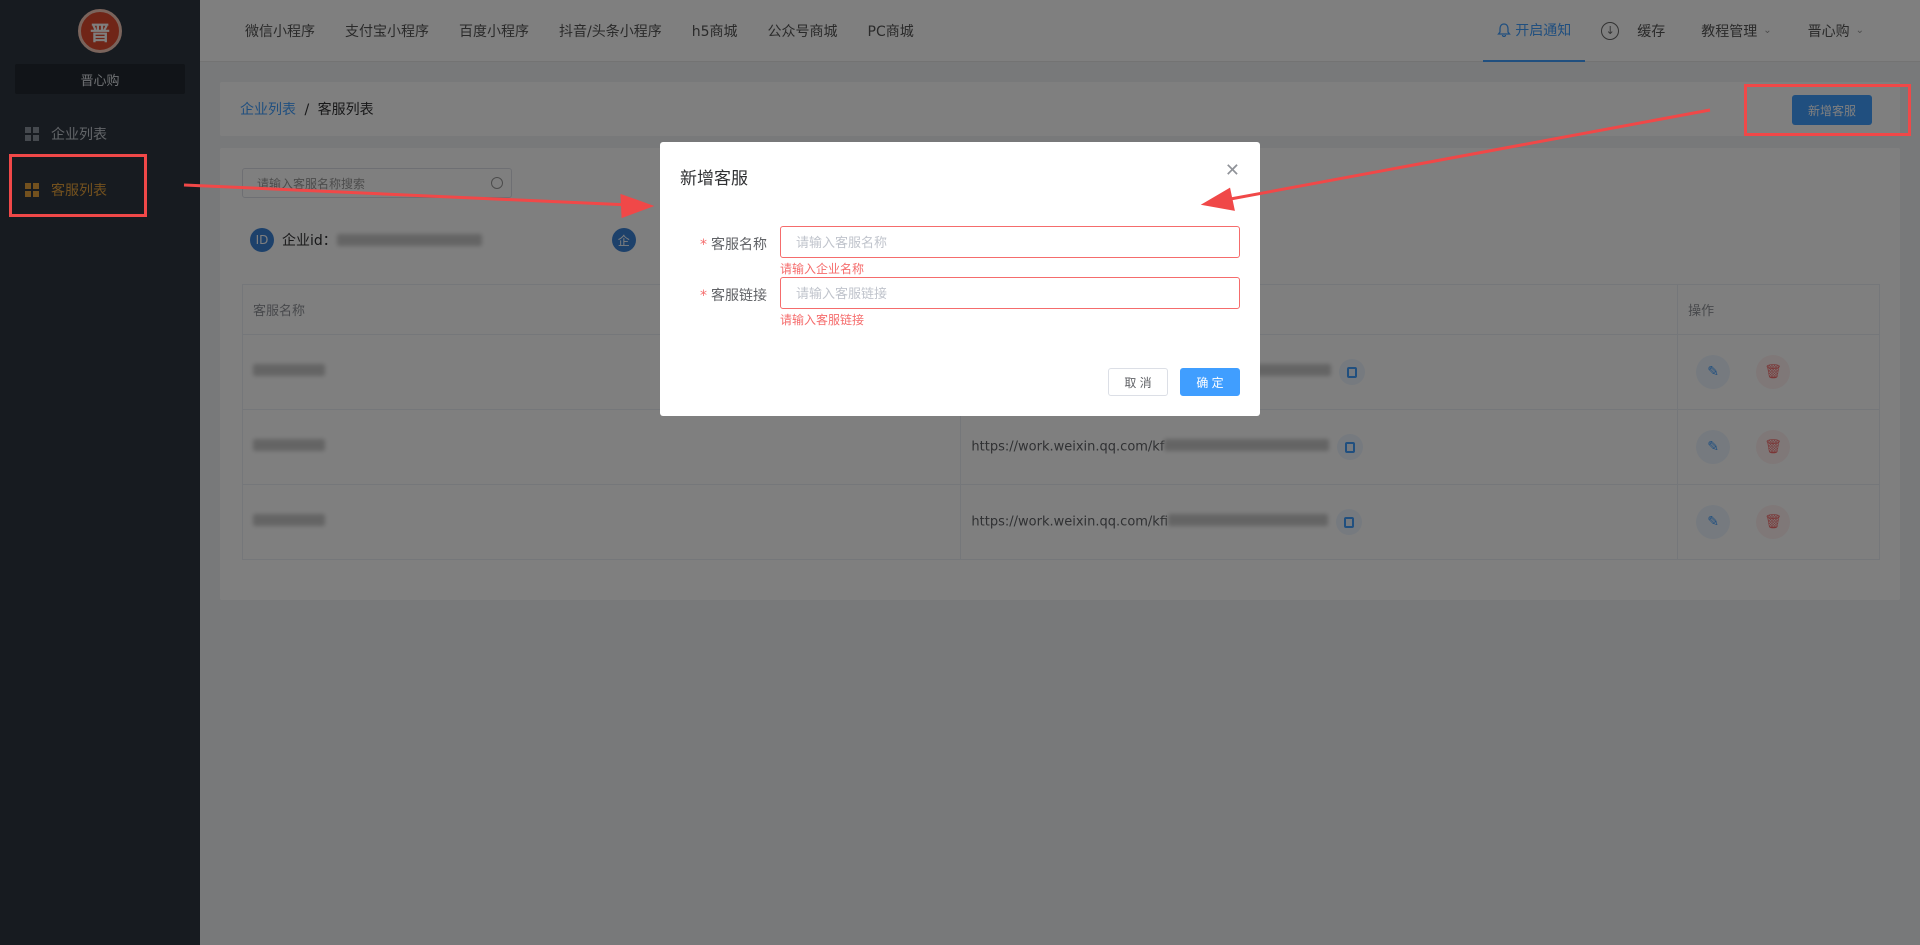 The width and height of the screenshot is (1920, 945). What do you see at coordinates (1138, 382) in the screenshot?
I see `cancel-button: 取 消` at bounding box center [1138, 382].